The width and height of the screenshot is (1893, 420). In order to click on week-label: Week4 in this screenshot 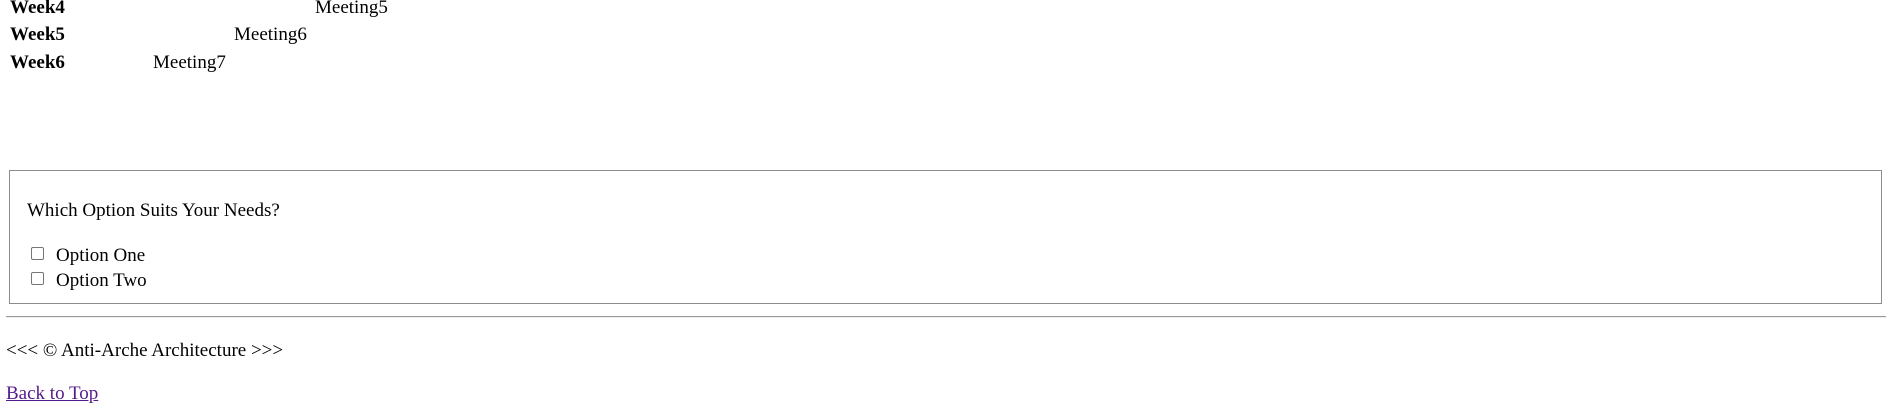, I will do `click(37, 9)`.